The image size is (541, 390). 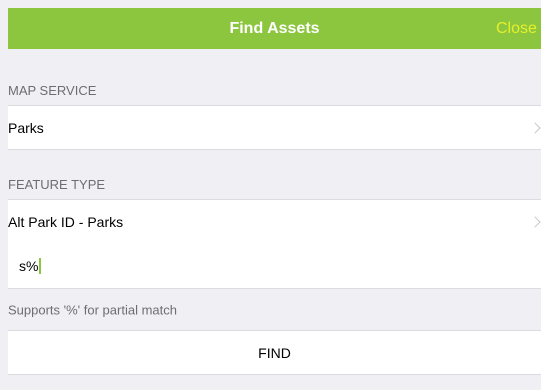 I want to click on nav-title: Find Assets, so click(x=274, y=28).